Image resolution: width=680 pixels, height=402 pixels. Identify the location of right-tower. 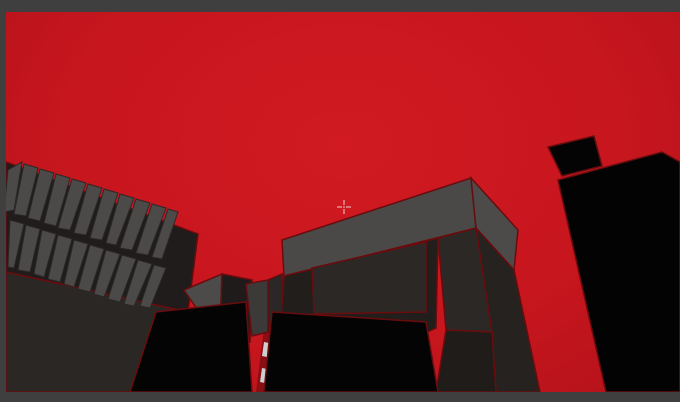
(613, 263).